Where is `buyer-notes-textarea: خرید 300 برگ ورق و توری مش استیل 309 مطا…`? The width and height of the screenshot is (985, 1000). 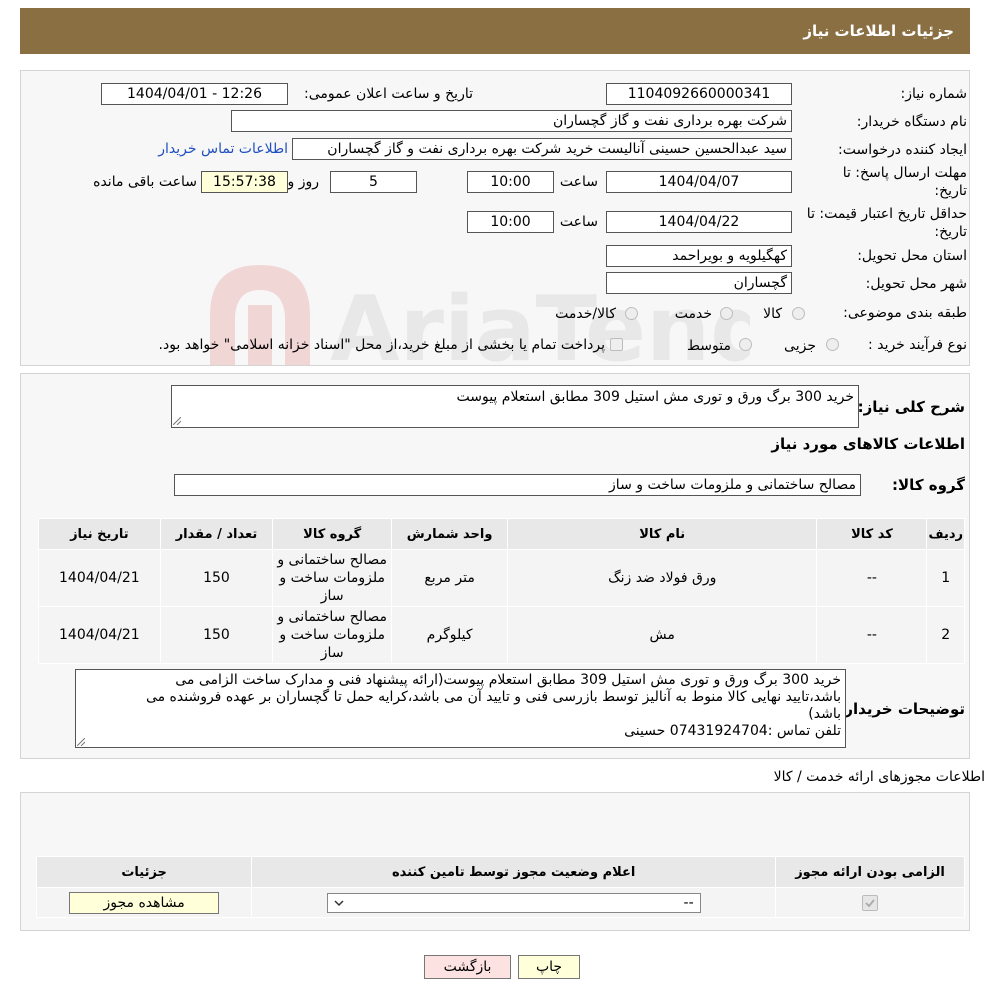
buyer-notes-textarea: خرید 300 برگ ورق و توری مش استیل 309 مطا… is located at coordinates (460, 708).